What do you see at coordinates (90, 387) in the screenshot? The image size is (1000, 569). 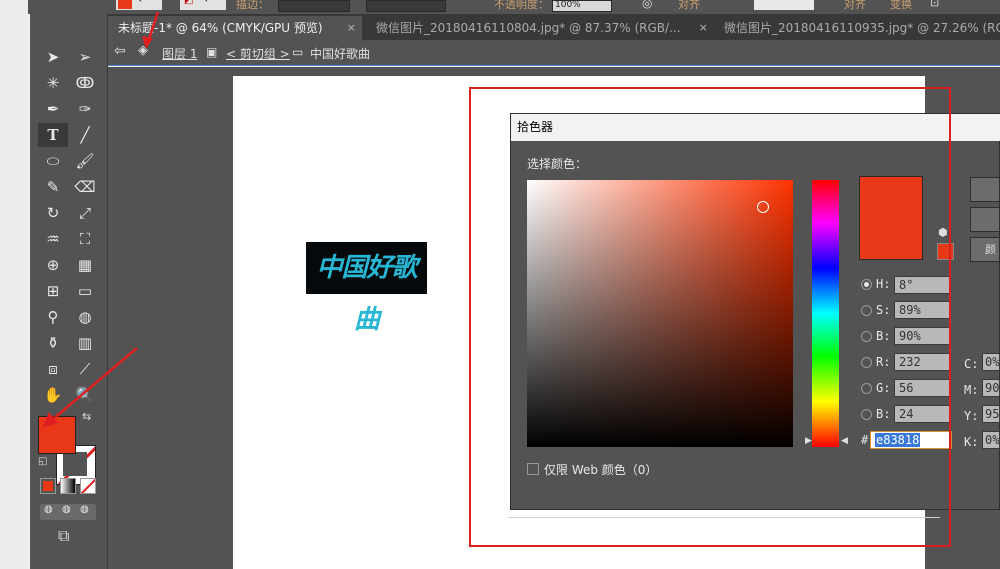 I see `annotation-arrow-fill` at bounding box center [90, 387].